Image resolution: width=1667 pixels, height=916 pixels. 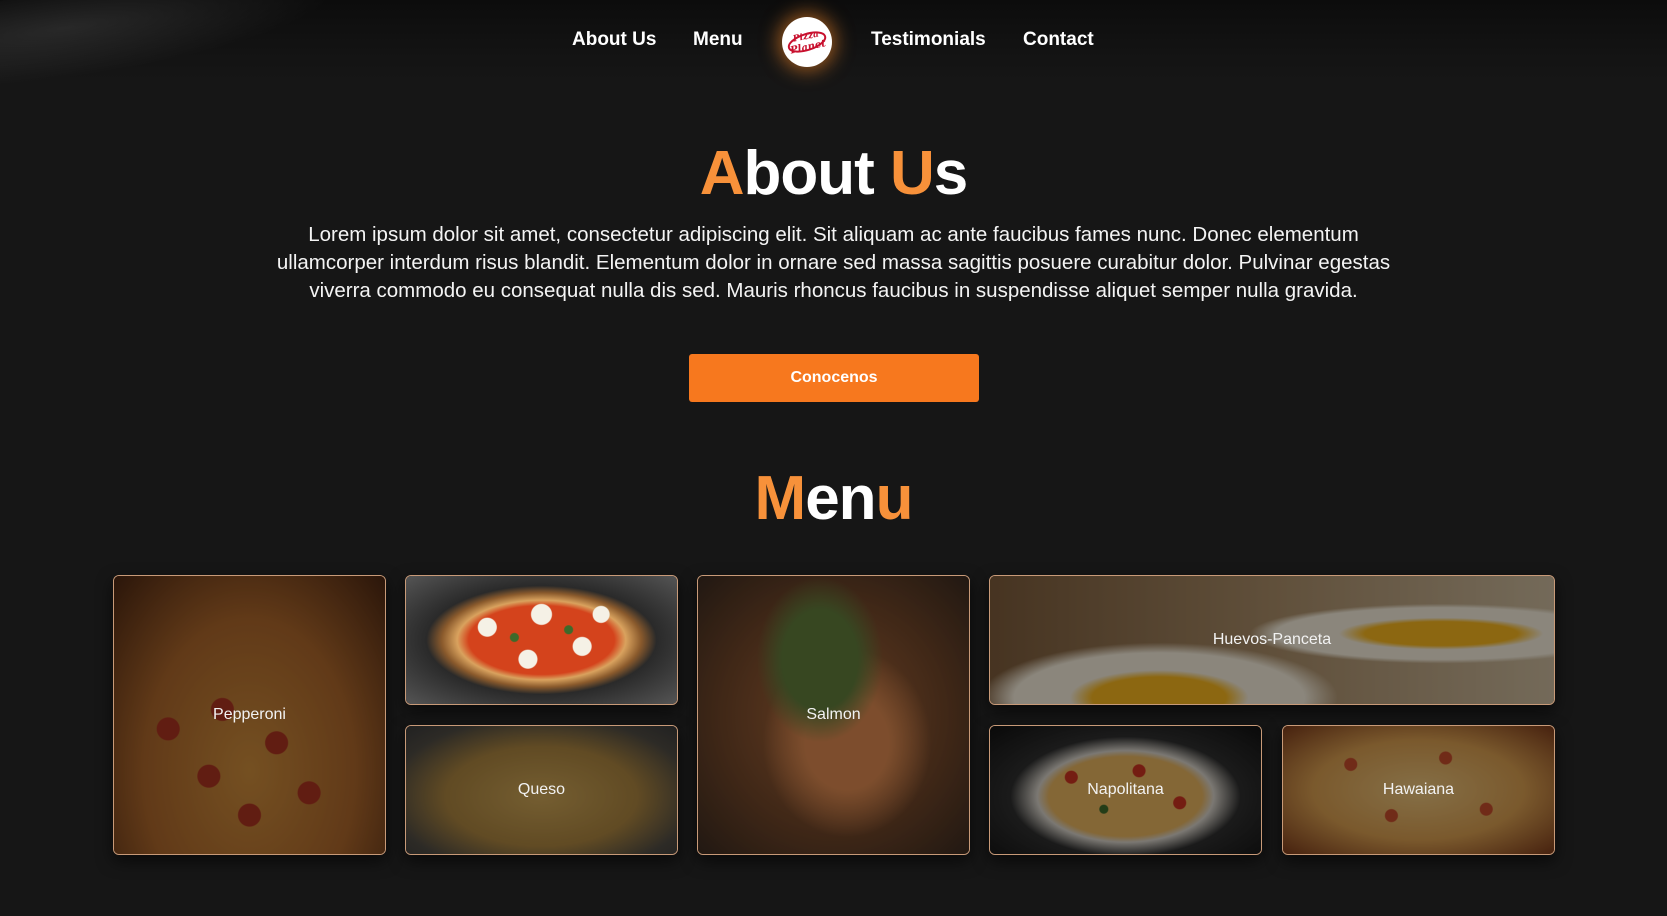 What do you see at coordinates (816, 173) in the screenshot?
I see `about-title-part-1: bout` at bounding box center [816, 173].